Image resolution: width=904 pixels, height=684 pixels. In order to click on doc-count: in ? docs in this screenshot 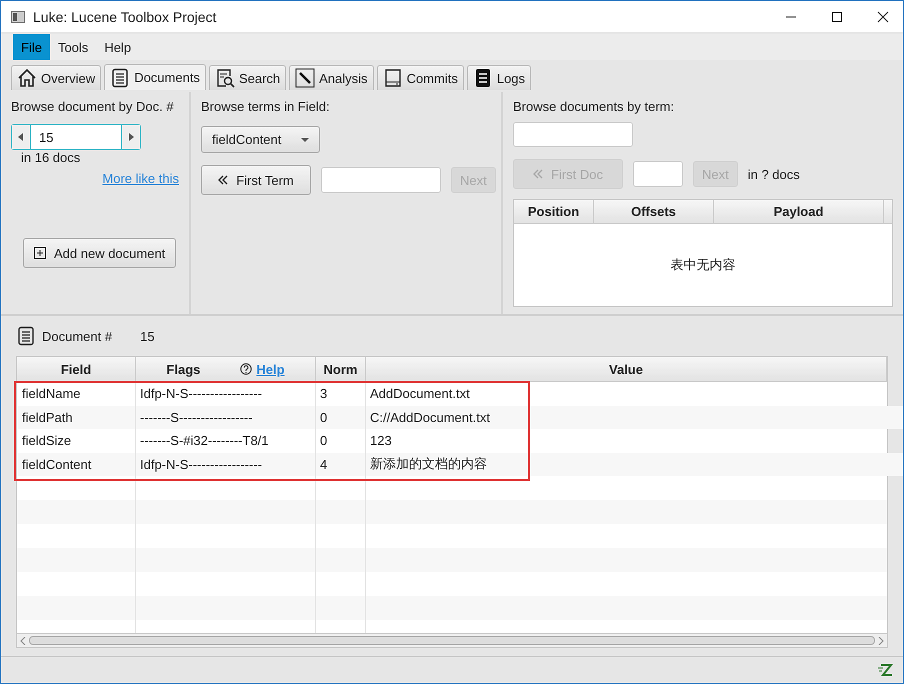, I will do `click(774, 174)`.